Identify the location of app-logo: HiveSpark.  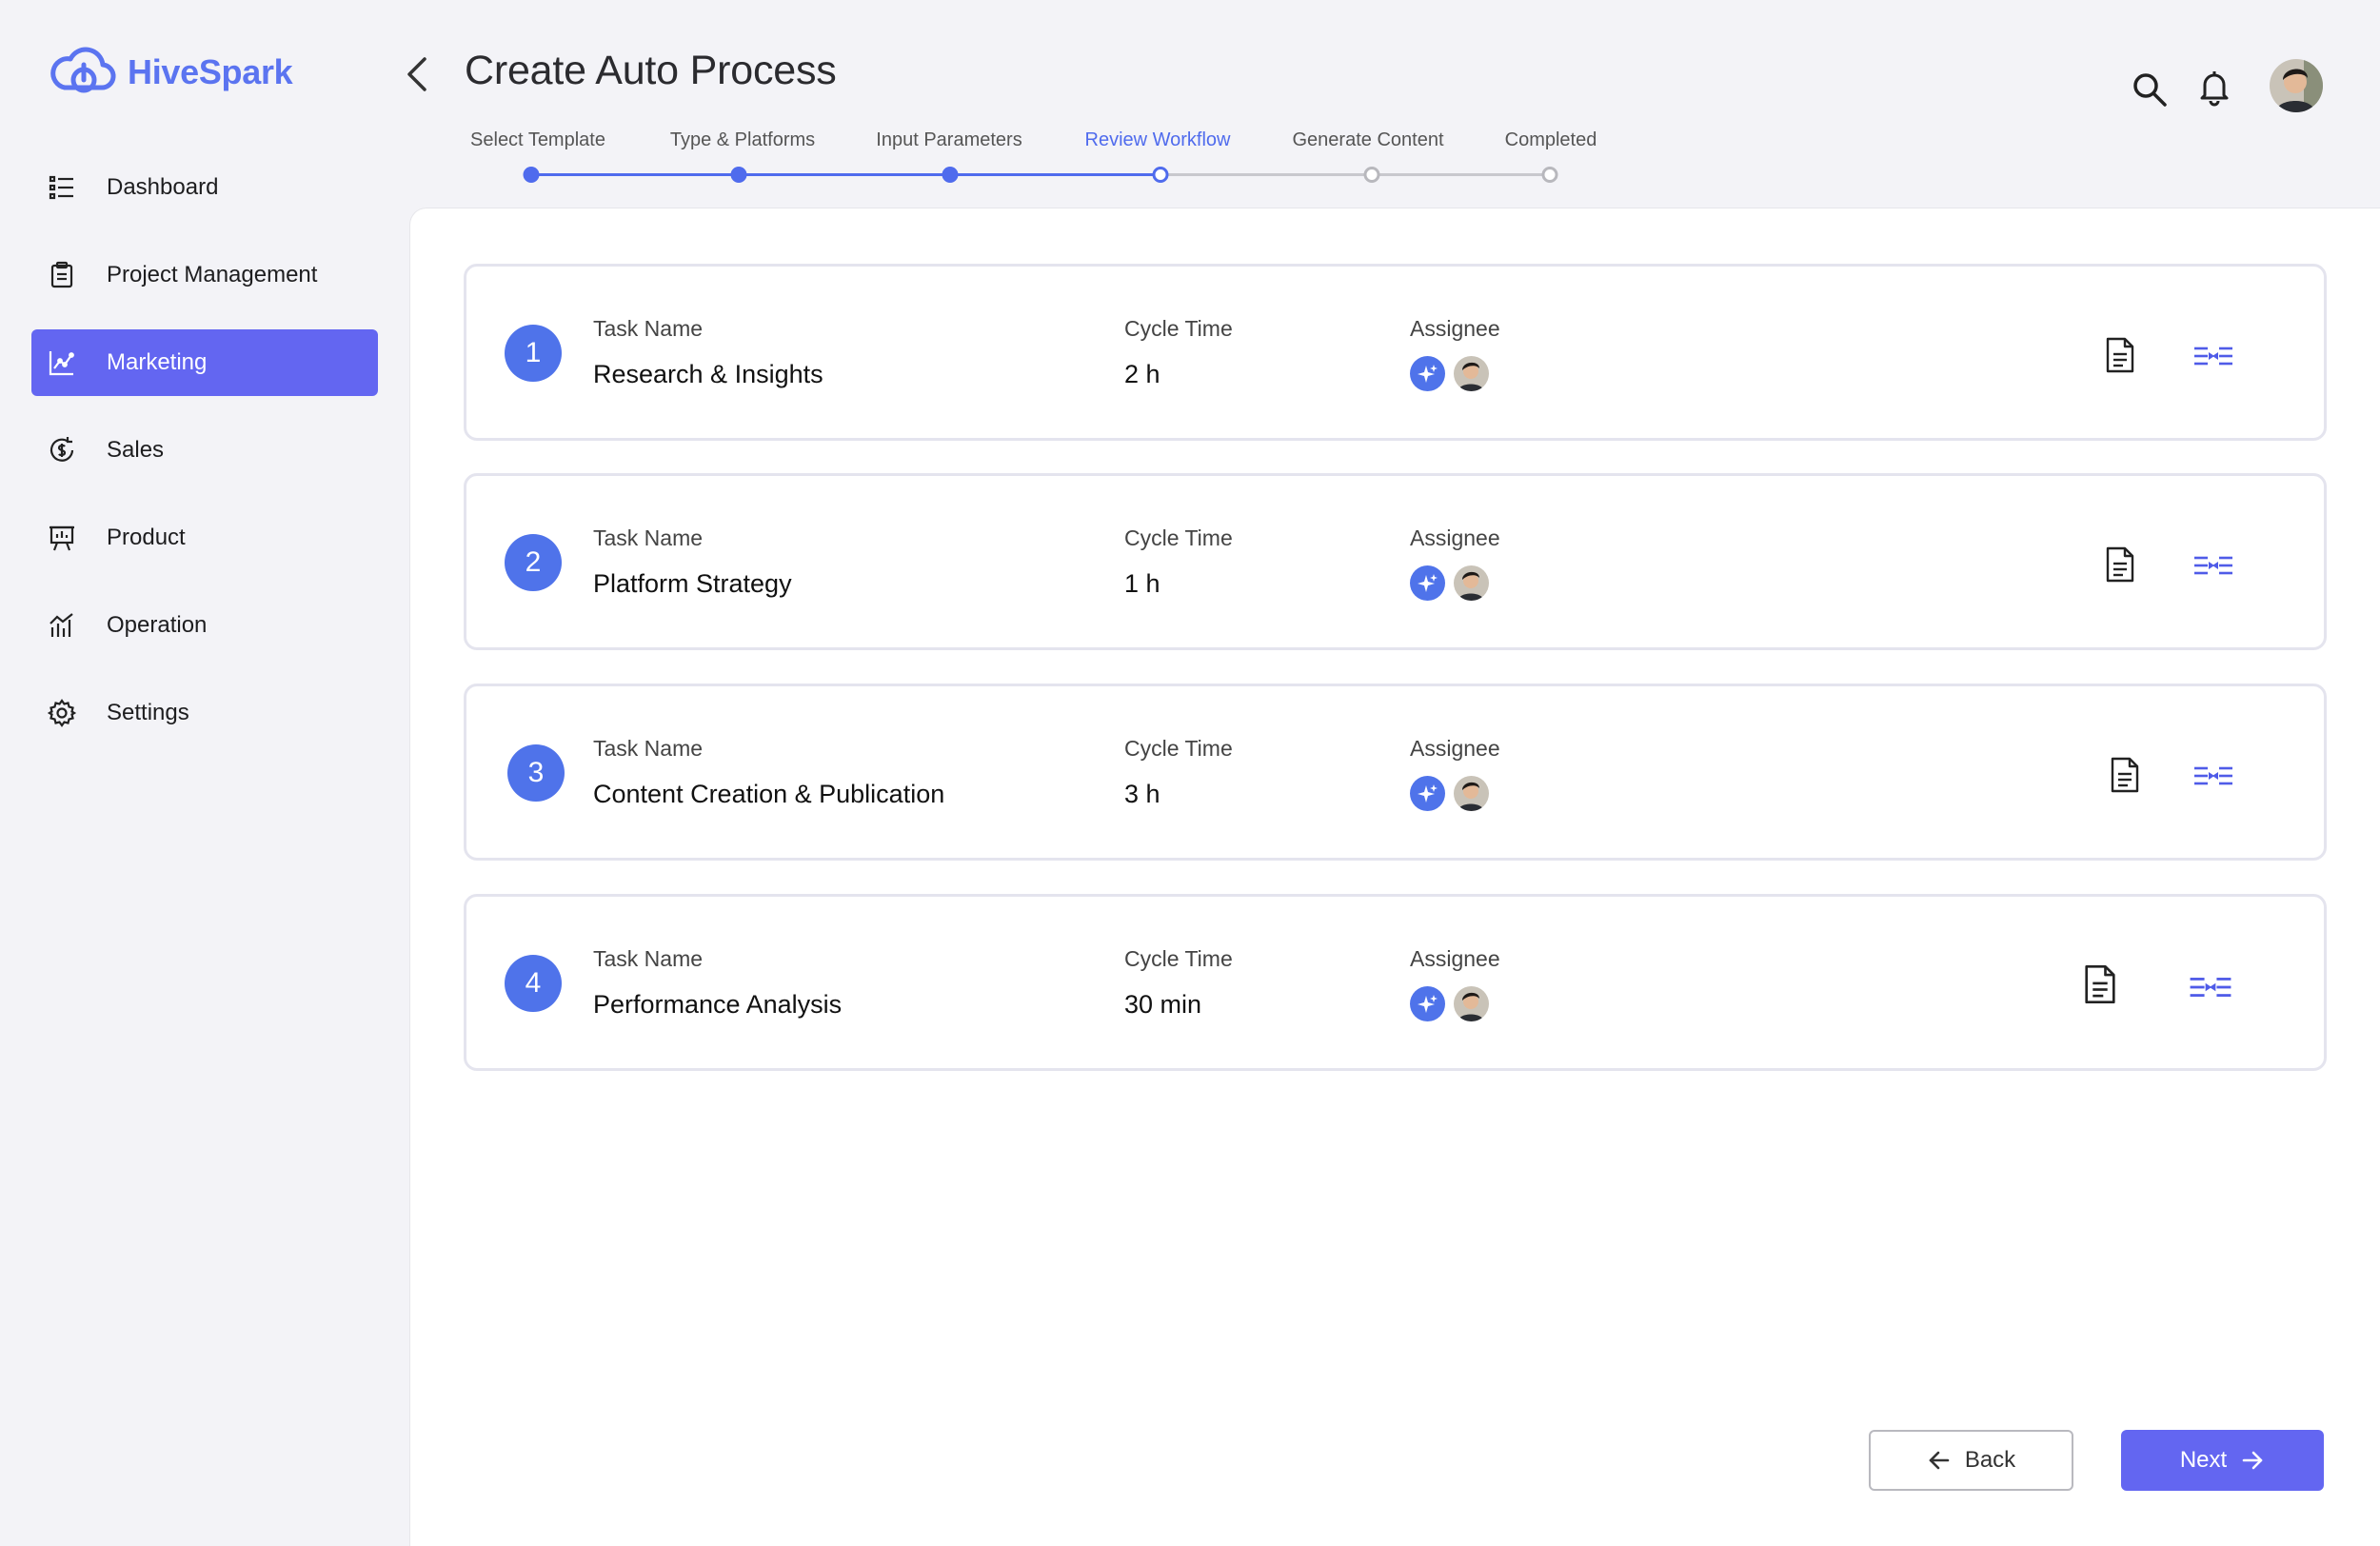
(170, 72).